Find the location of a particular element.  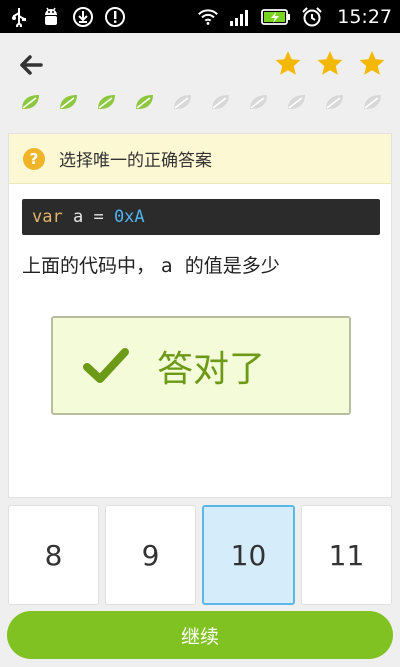

battery-charging-icon is located at coordinates (276, 17).